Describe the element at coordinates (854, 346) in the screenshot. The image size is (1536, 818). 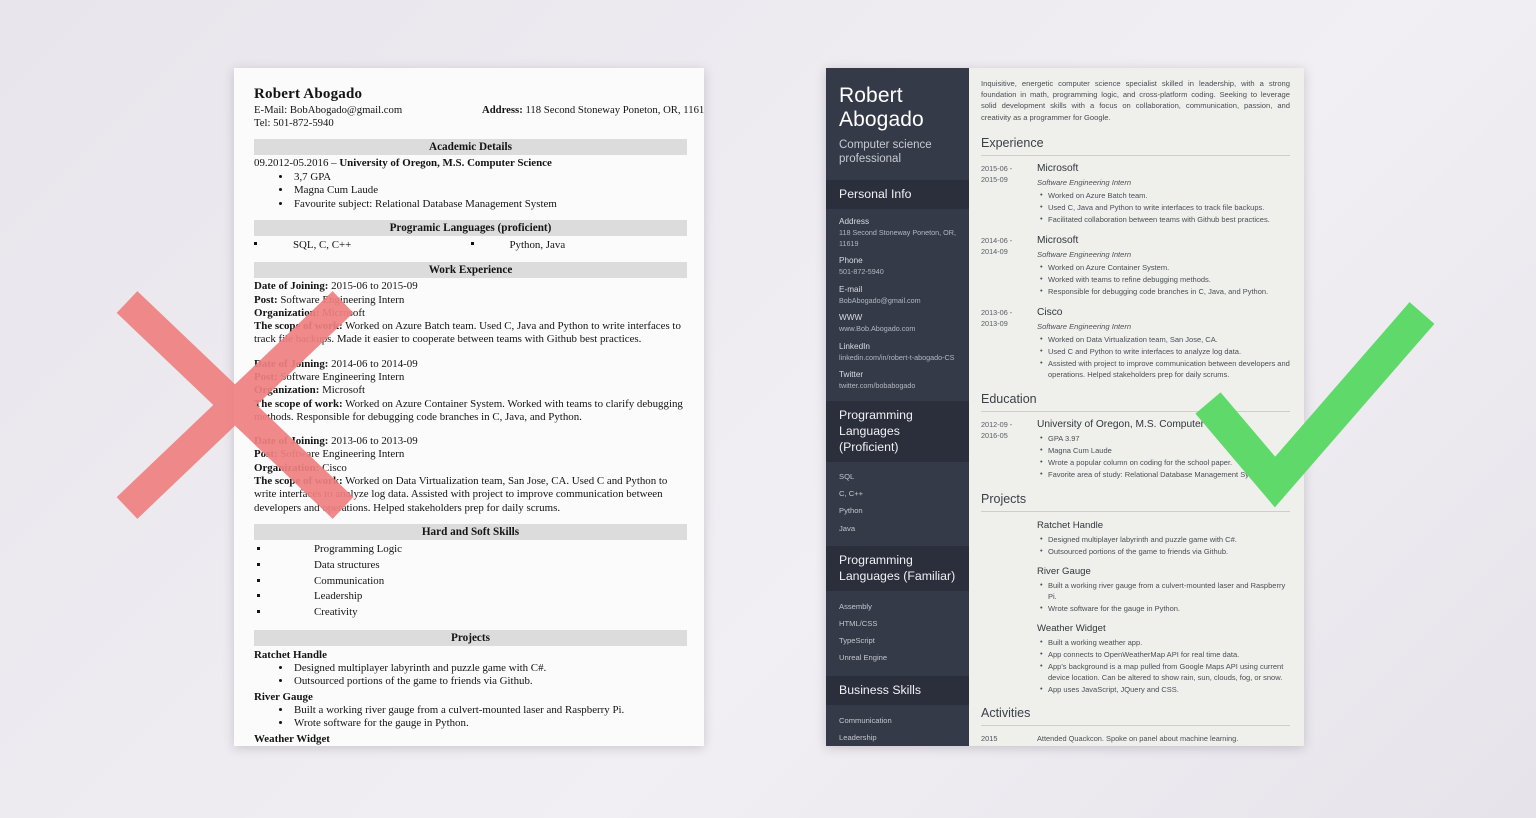
I see `field-label-linkedin: LinkedIn` at that location.